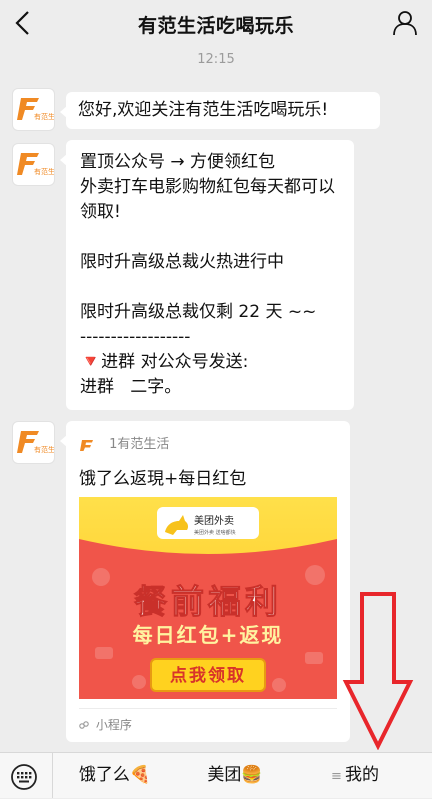  Describe the element at coordinates (84, 725) in the screenshot. I see `mini-program-icon` at that location.